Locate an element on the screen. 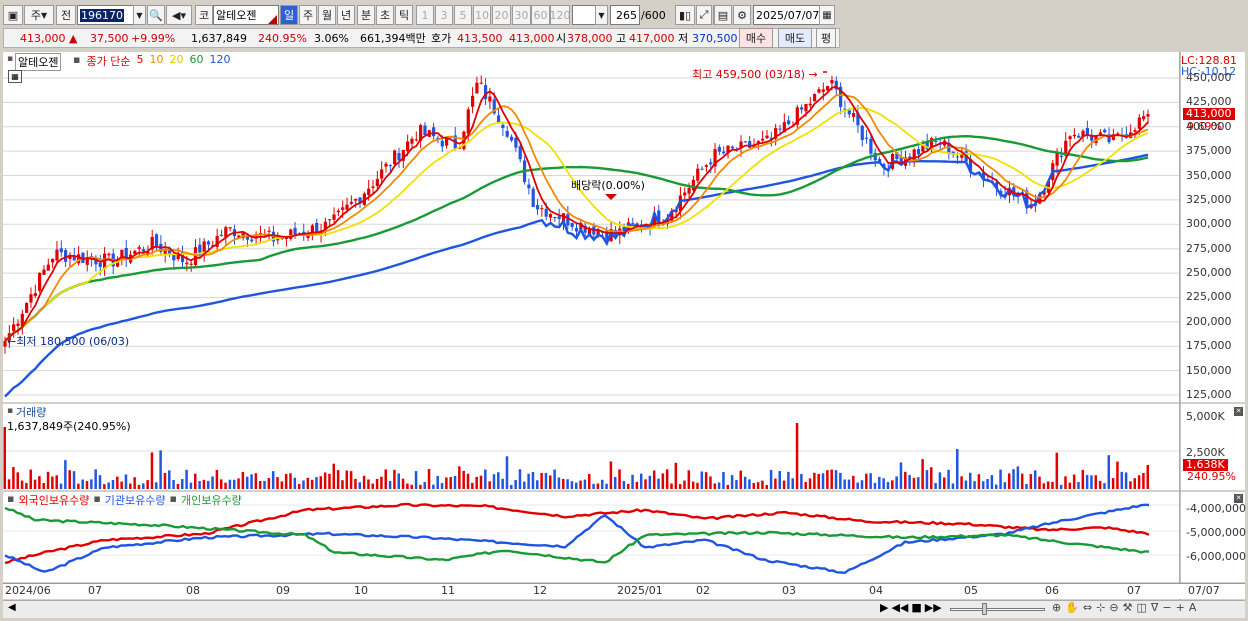 The width and height of the screenshot is (1248, 621). volume-tick: 2,500K is located at coordinates (1205, 452).